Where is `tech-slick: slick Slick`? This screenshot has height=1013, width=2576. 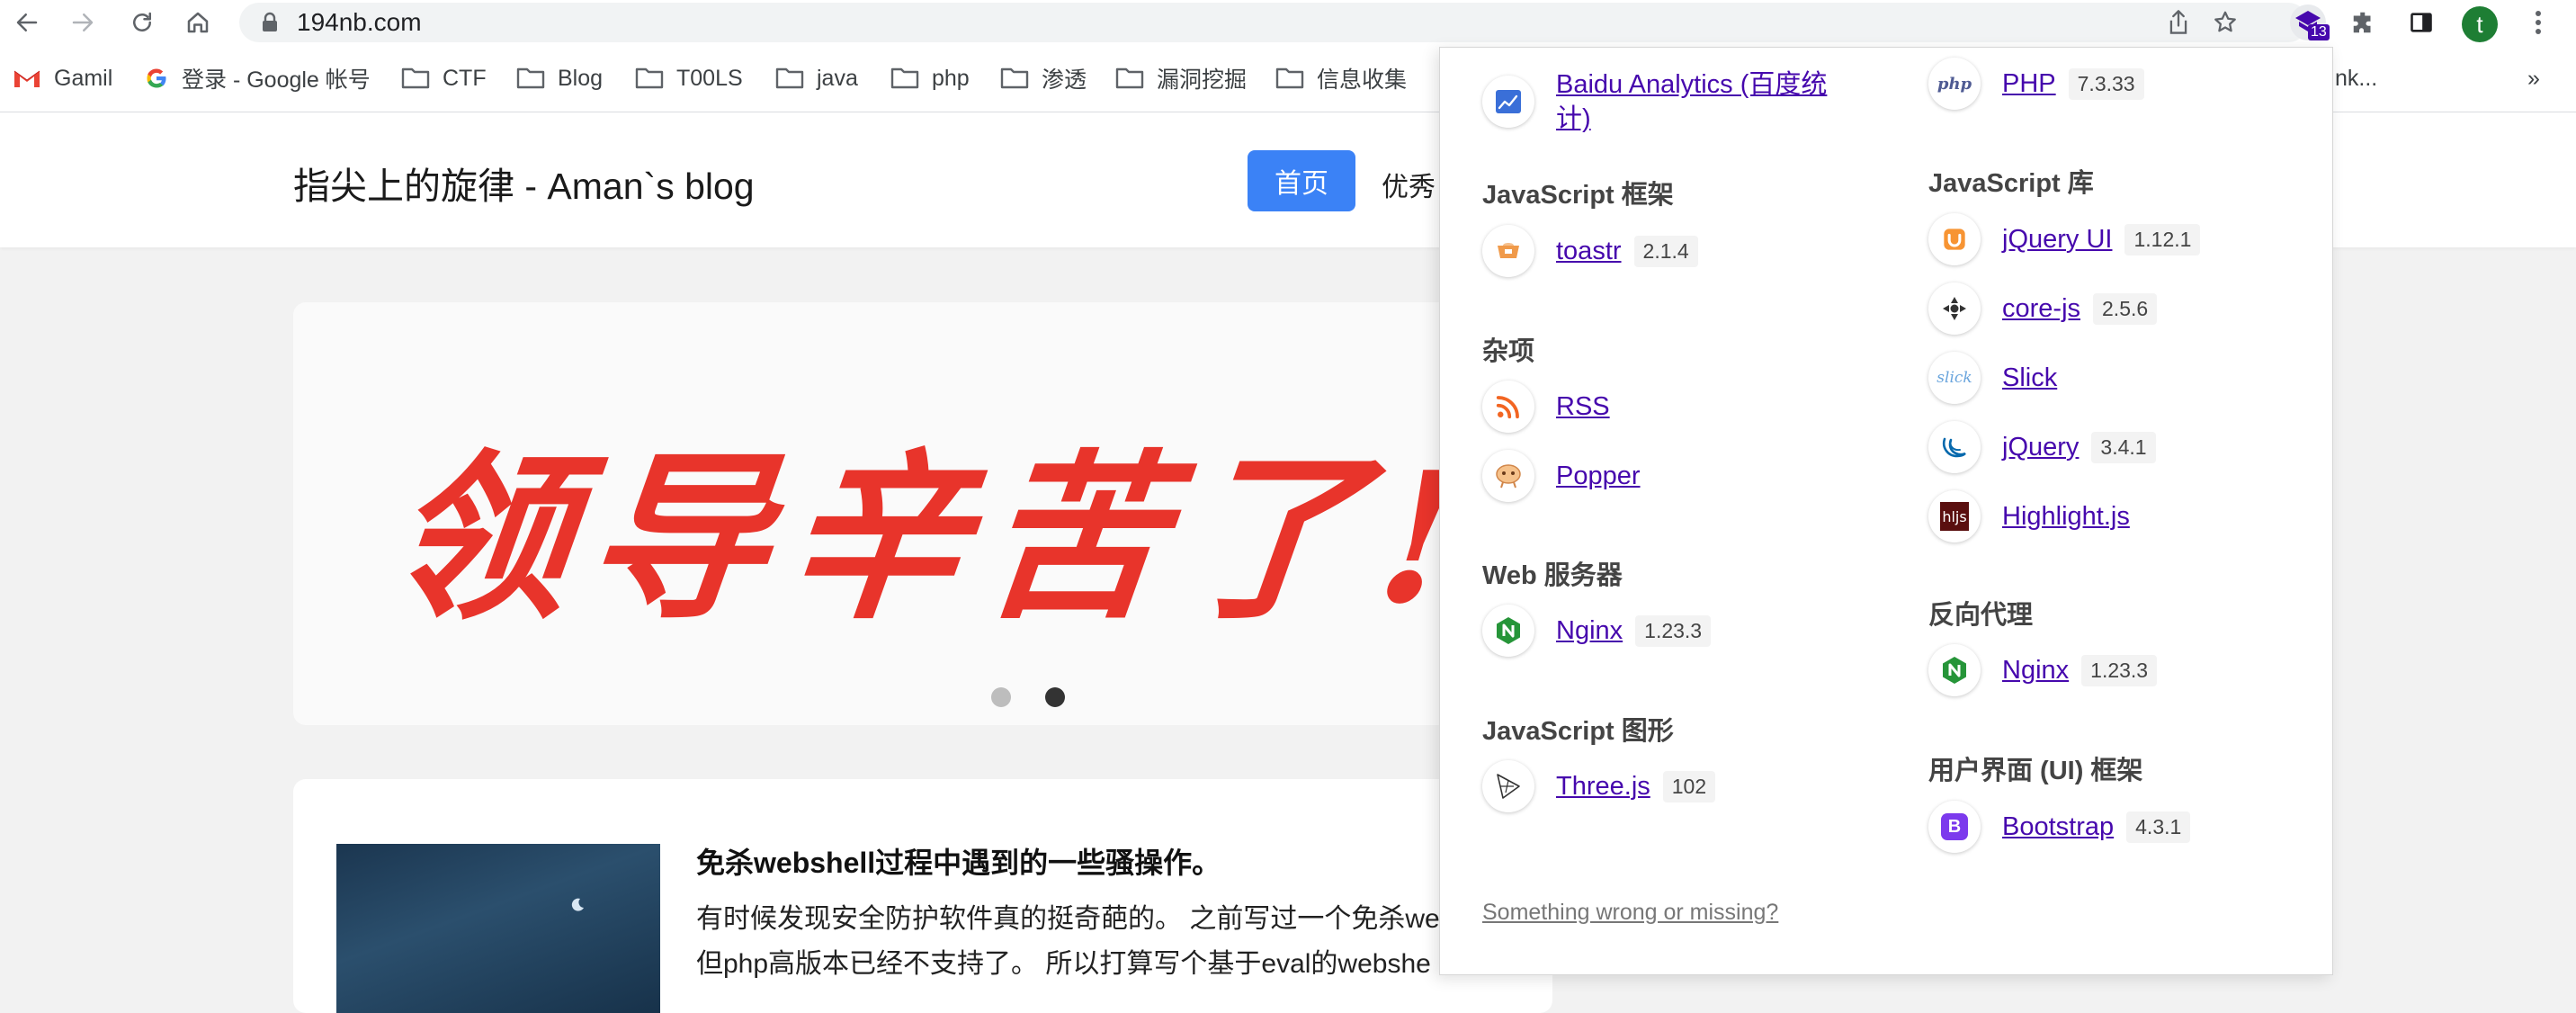
tech-slick: slick Slick is located at coordinates (1993, 378).